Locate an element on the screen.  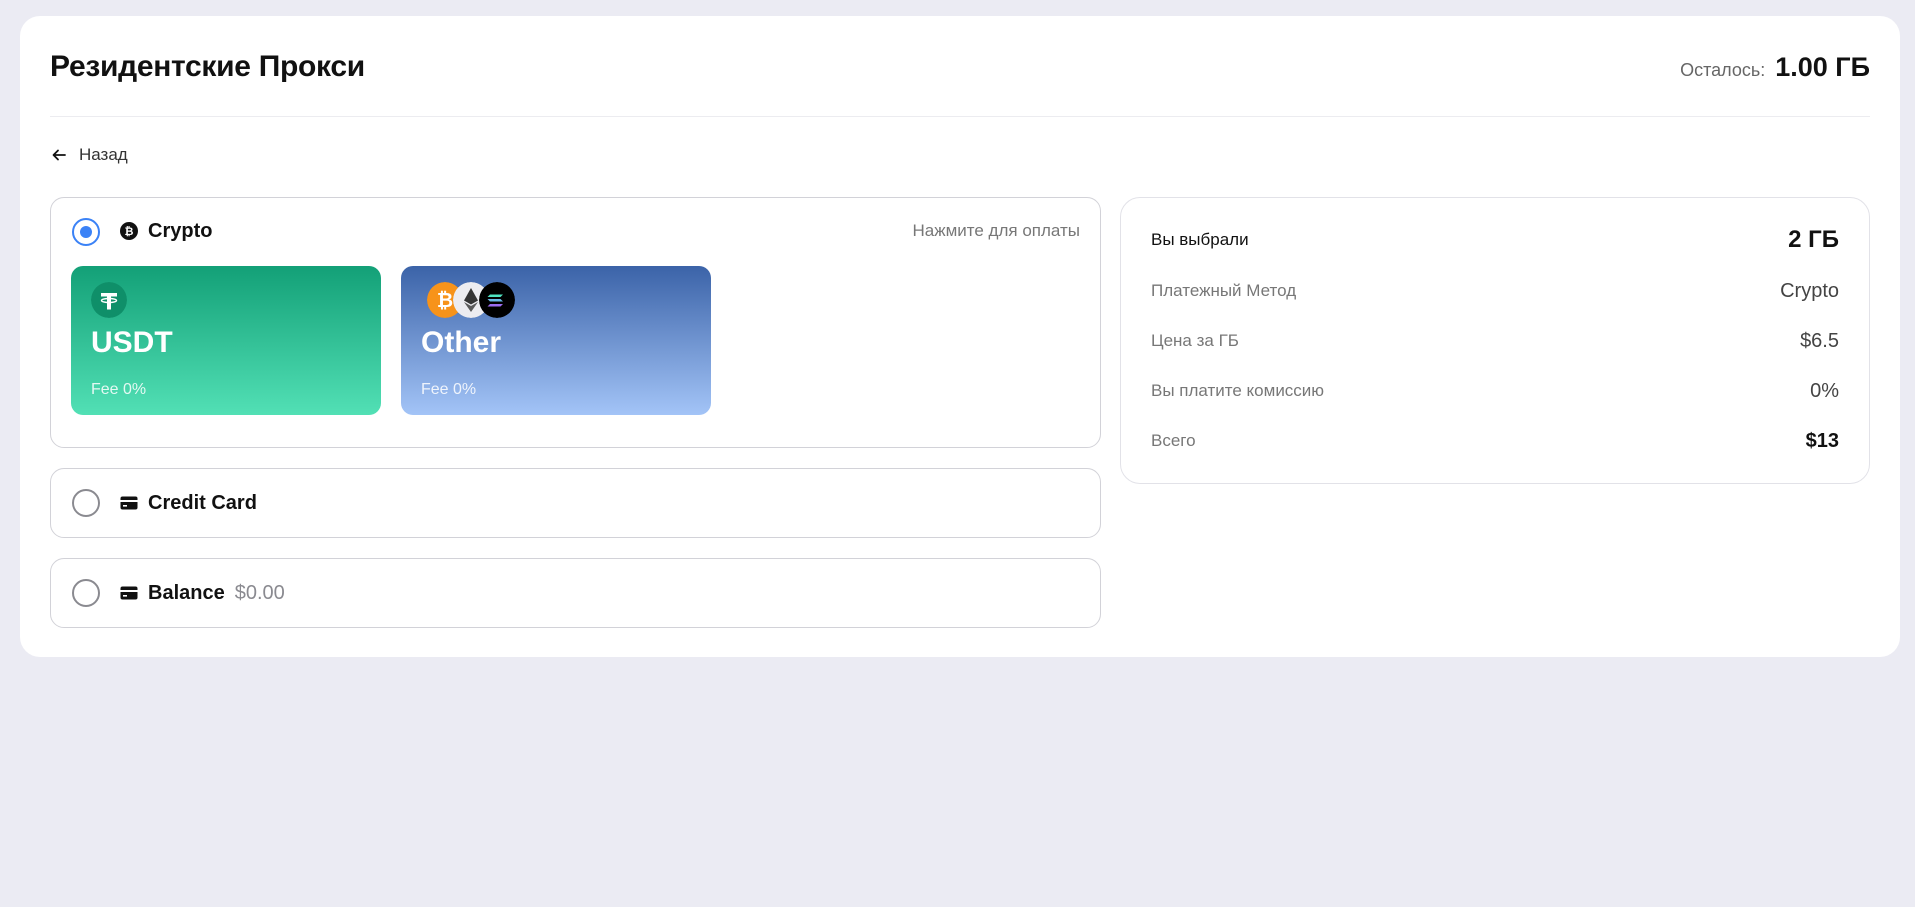
price-value: $6.5 is located at coordinates (1819, 340).